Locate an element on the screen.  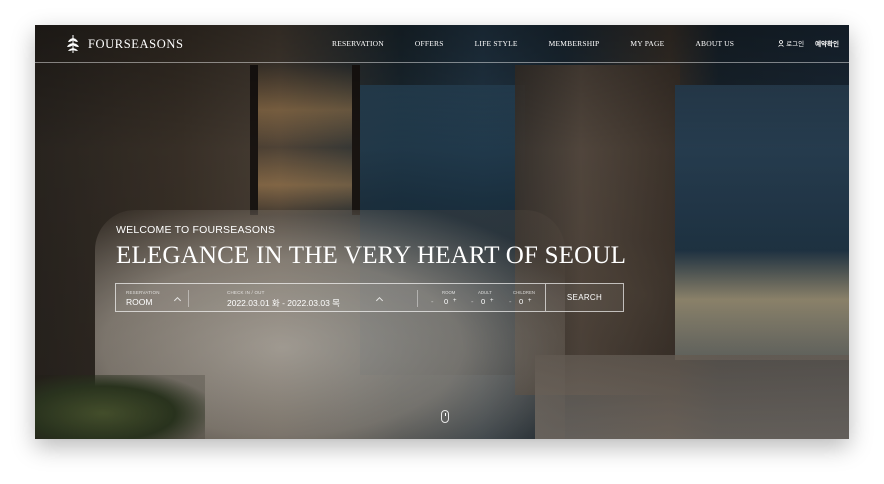
room-stepper: ROOM - 0 + is located at coordinates (446, 297).